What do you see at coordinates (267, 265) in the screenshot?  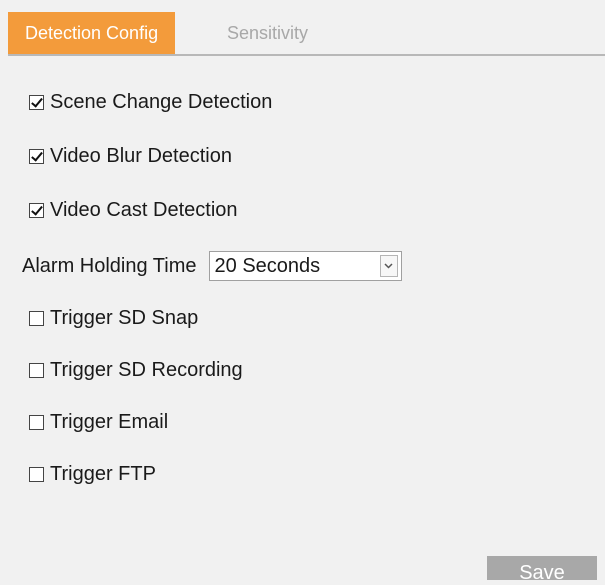 I see `alarm-holding-time-value: 20 Seconds` at bounding box center [267, 265].